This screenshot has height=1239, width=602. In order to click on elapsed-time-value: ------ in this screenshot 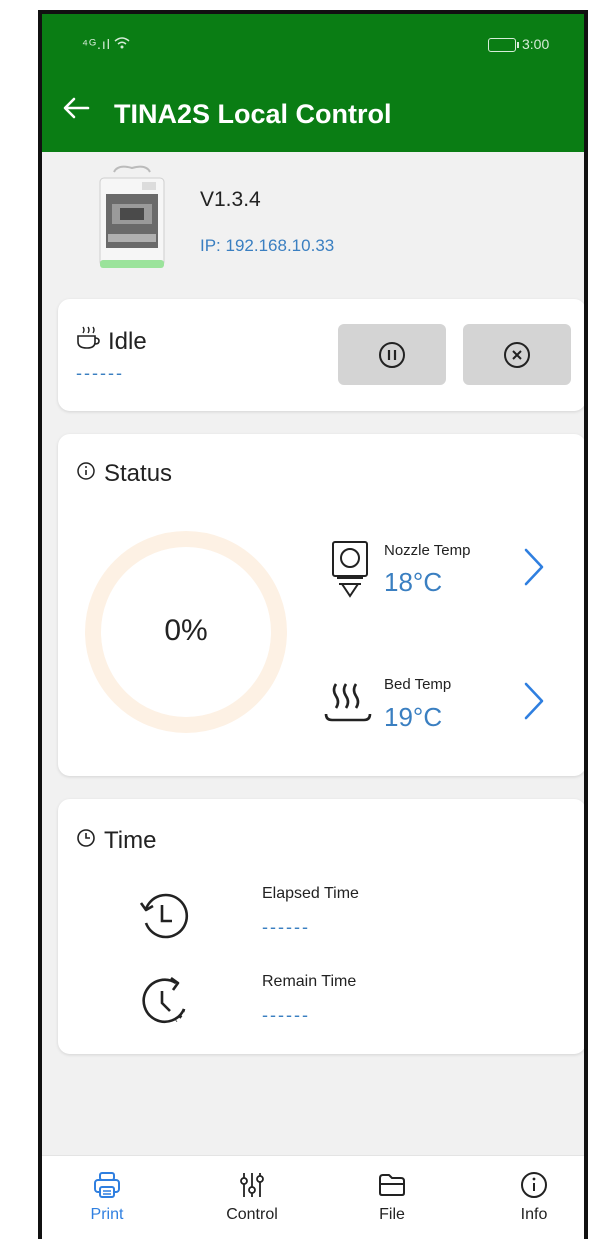, I will do `click(286, 927)`.